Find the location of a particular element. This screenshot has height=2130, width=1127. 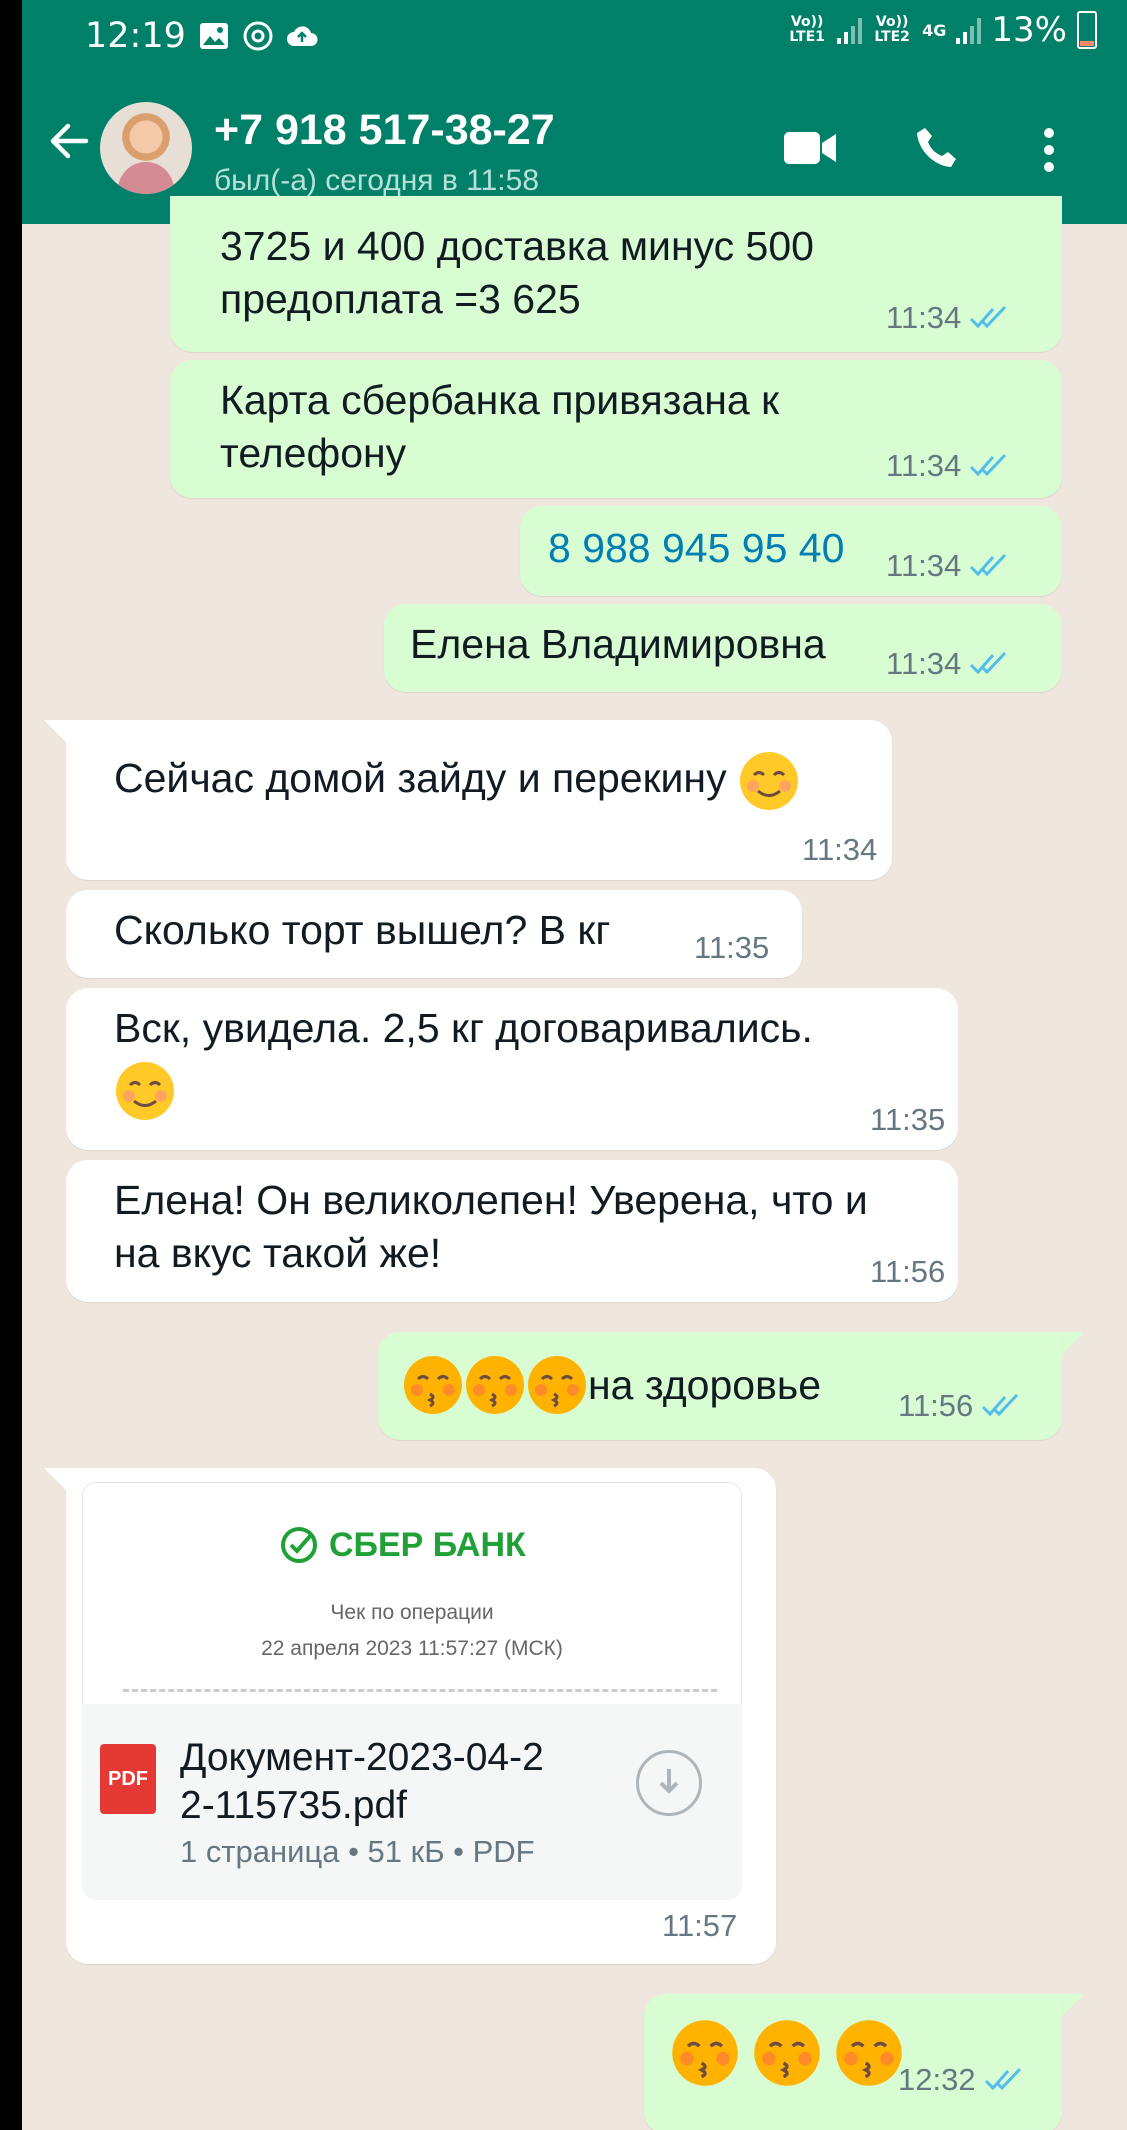

battery-icon is located at coordinates (1087, 30).